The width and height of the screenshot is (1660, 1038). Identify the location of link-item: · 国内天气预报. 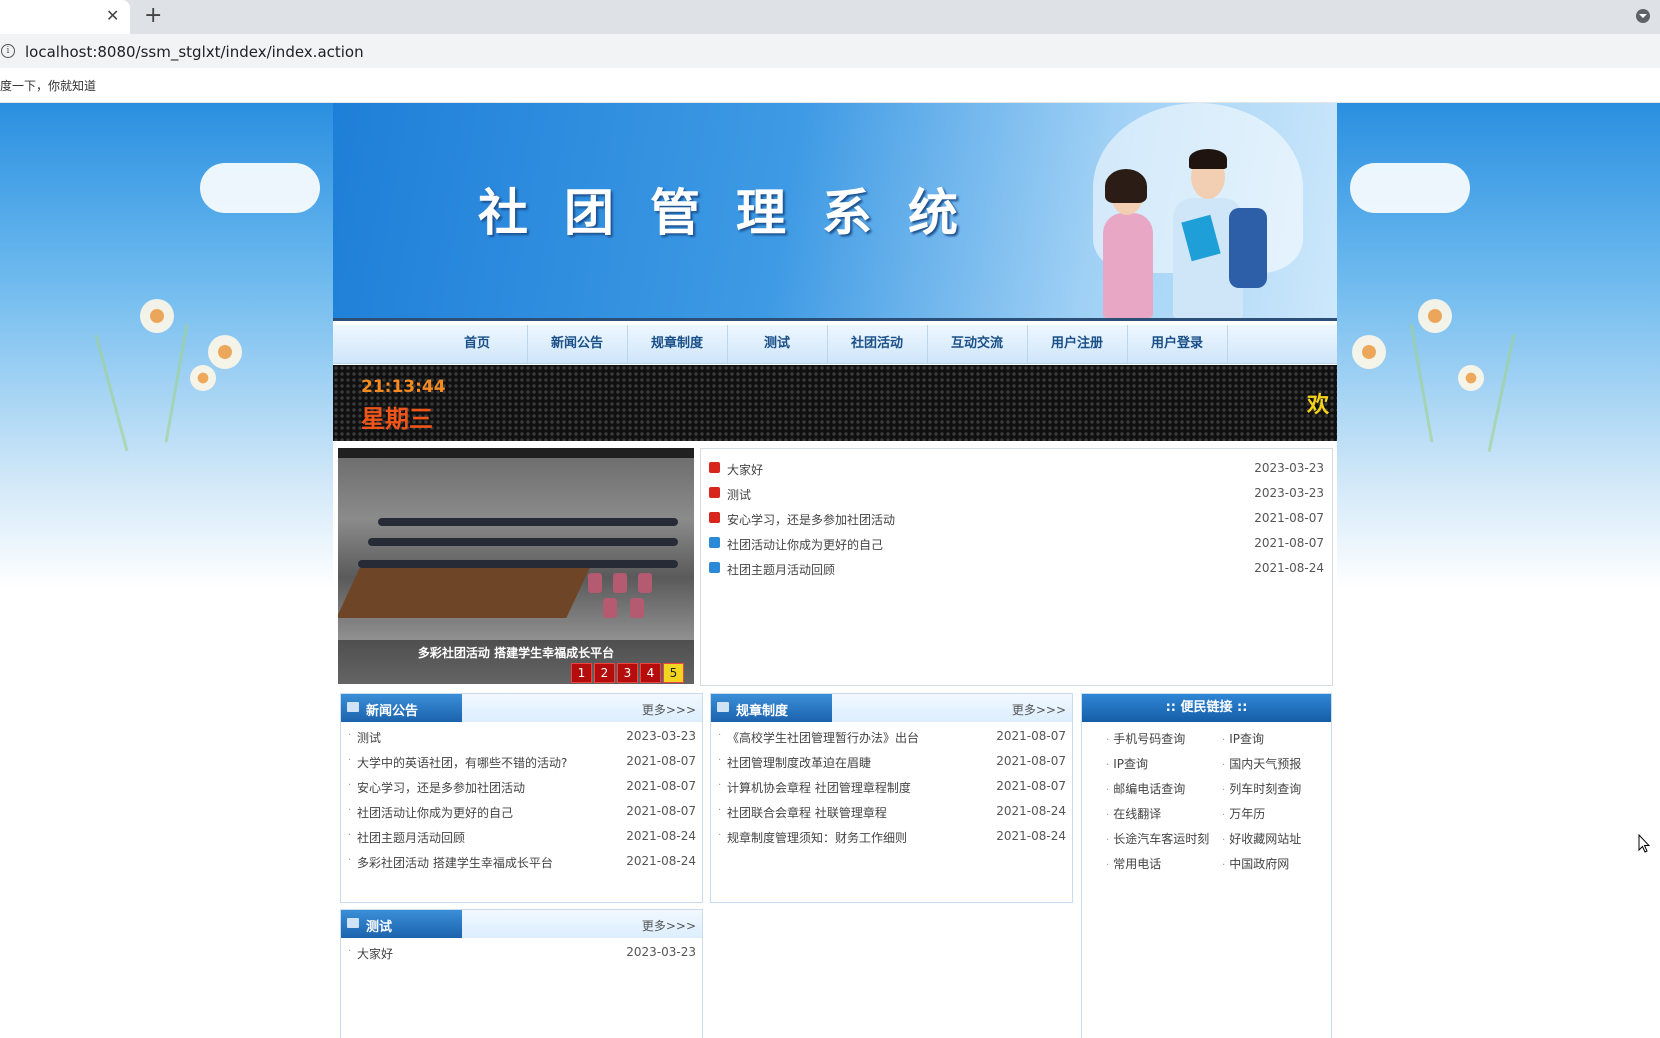
(1261, 763).